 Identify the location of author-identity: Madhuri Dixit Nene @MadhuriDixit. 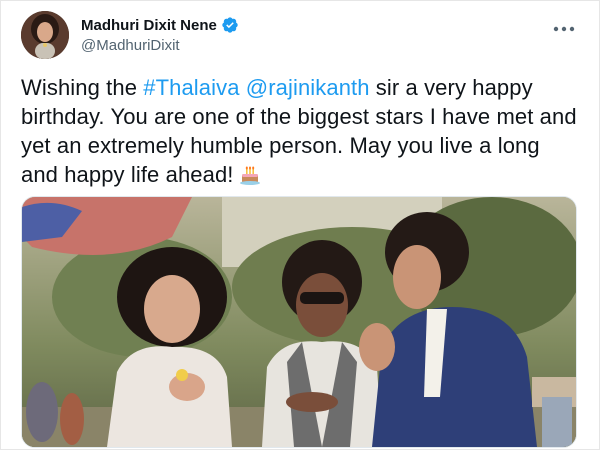
(160, 34).